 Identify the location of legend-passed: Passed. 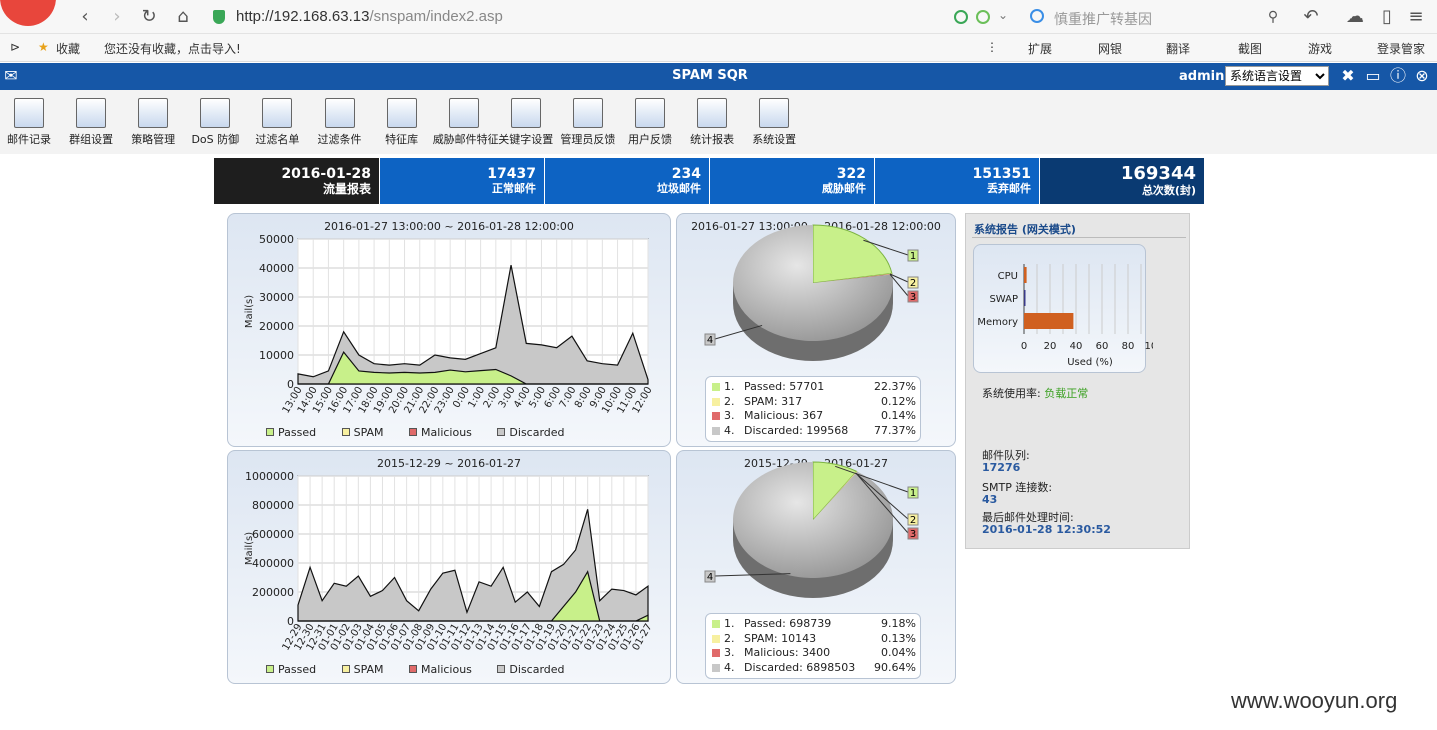
(297, 669).